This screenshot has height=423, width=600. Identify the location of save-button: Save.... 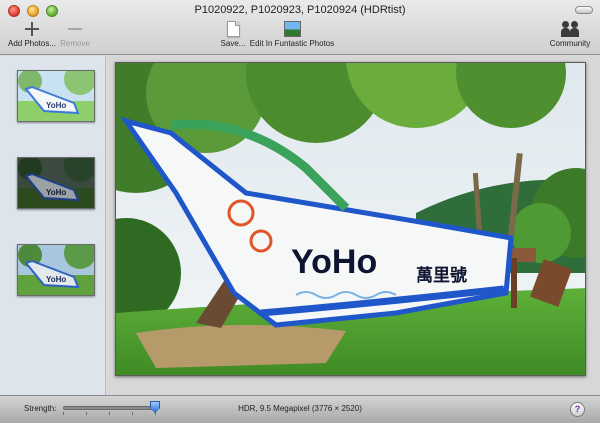
(233, 34).